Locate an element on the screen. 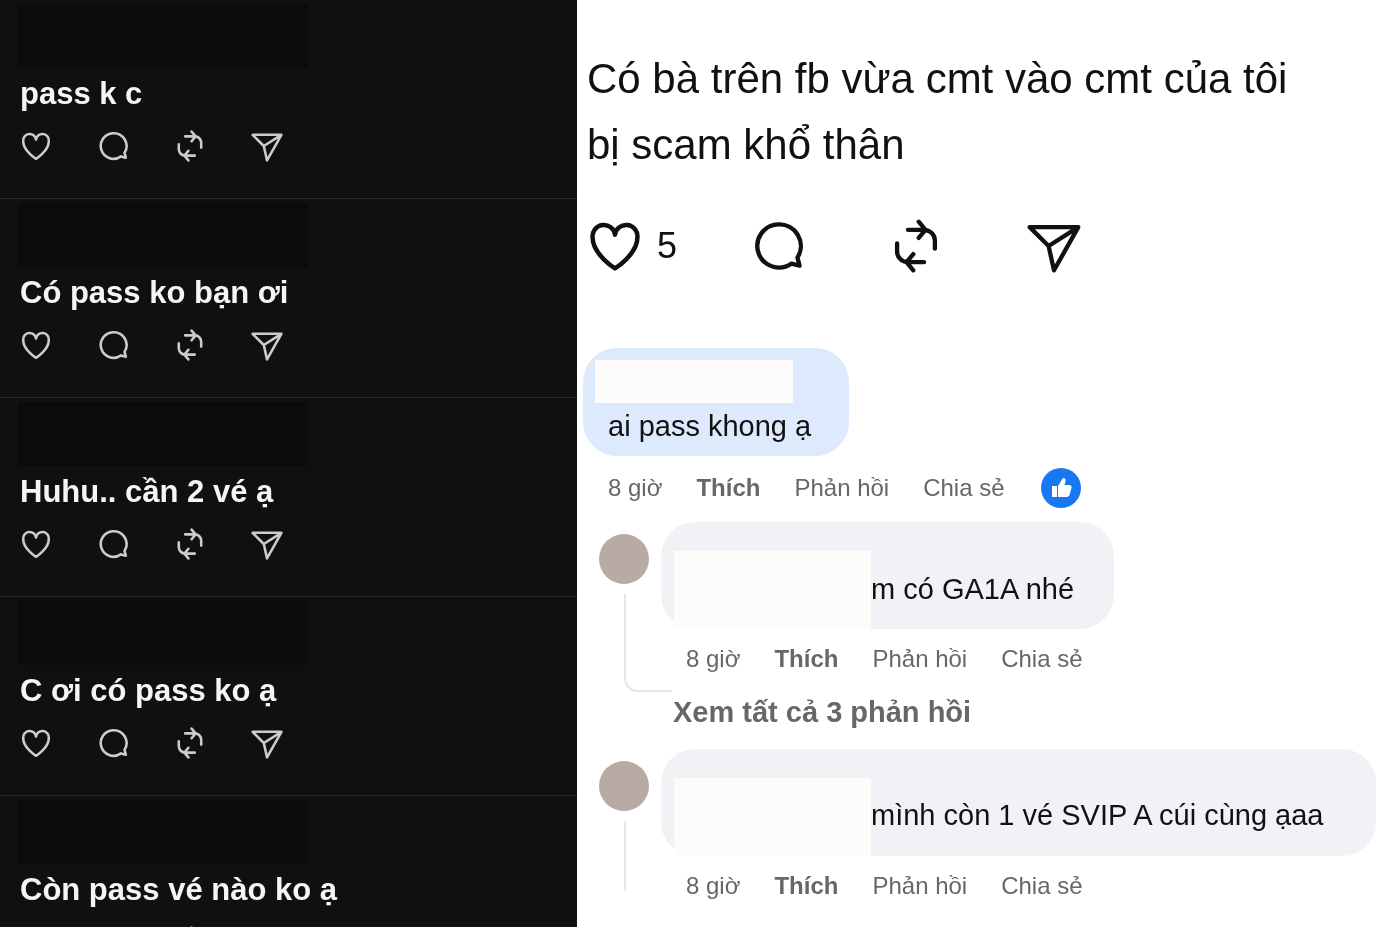 This screenshot has width=1390, height=927. post-text: Còn pass vé nào ko ạ is located at coordinates (178, 890).